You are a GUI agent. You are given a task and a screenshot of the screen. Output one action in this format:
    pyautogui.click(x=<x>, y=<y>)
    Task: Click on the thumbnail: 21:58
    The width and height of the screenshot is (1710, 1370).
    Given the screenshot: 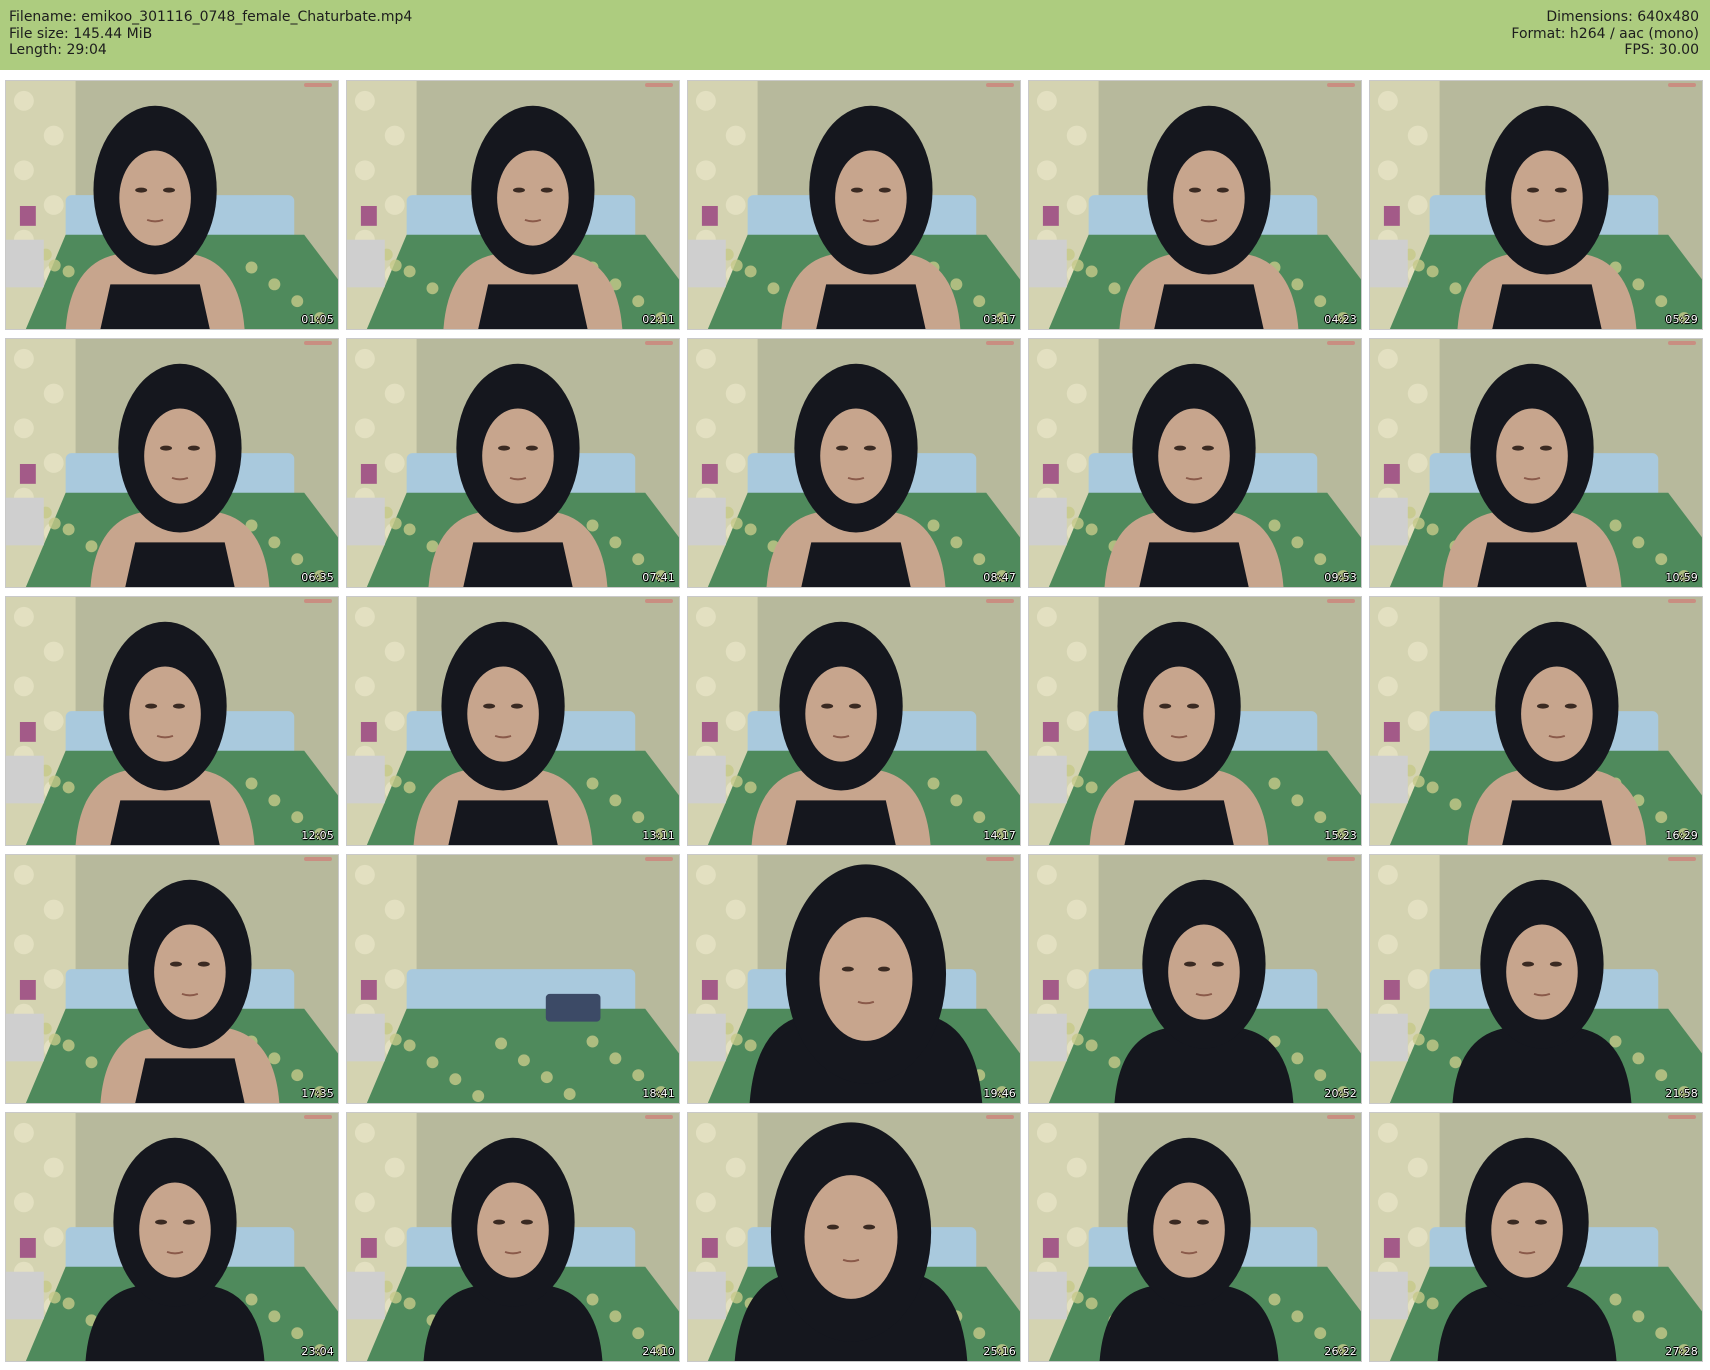 What is the action you would take?
    pyautogui.click(x=1536, y=979)
    